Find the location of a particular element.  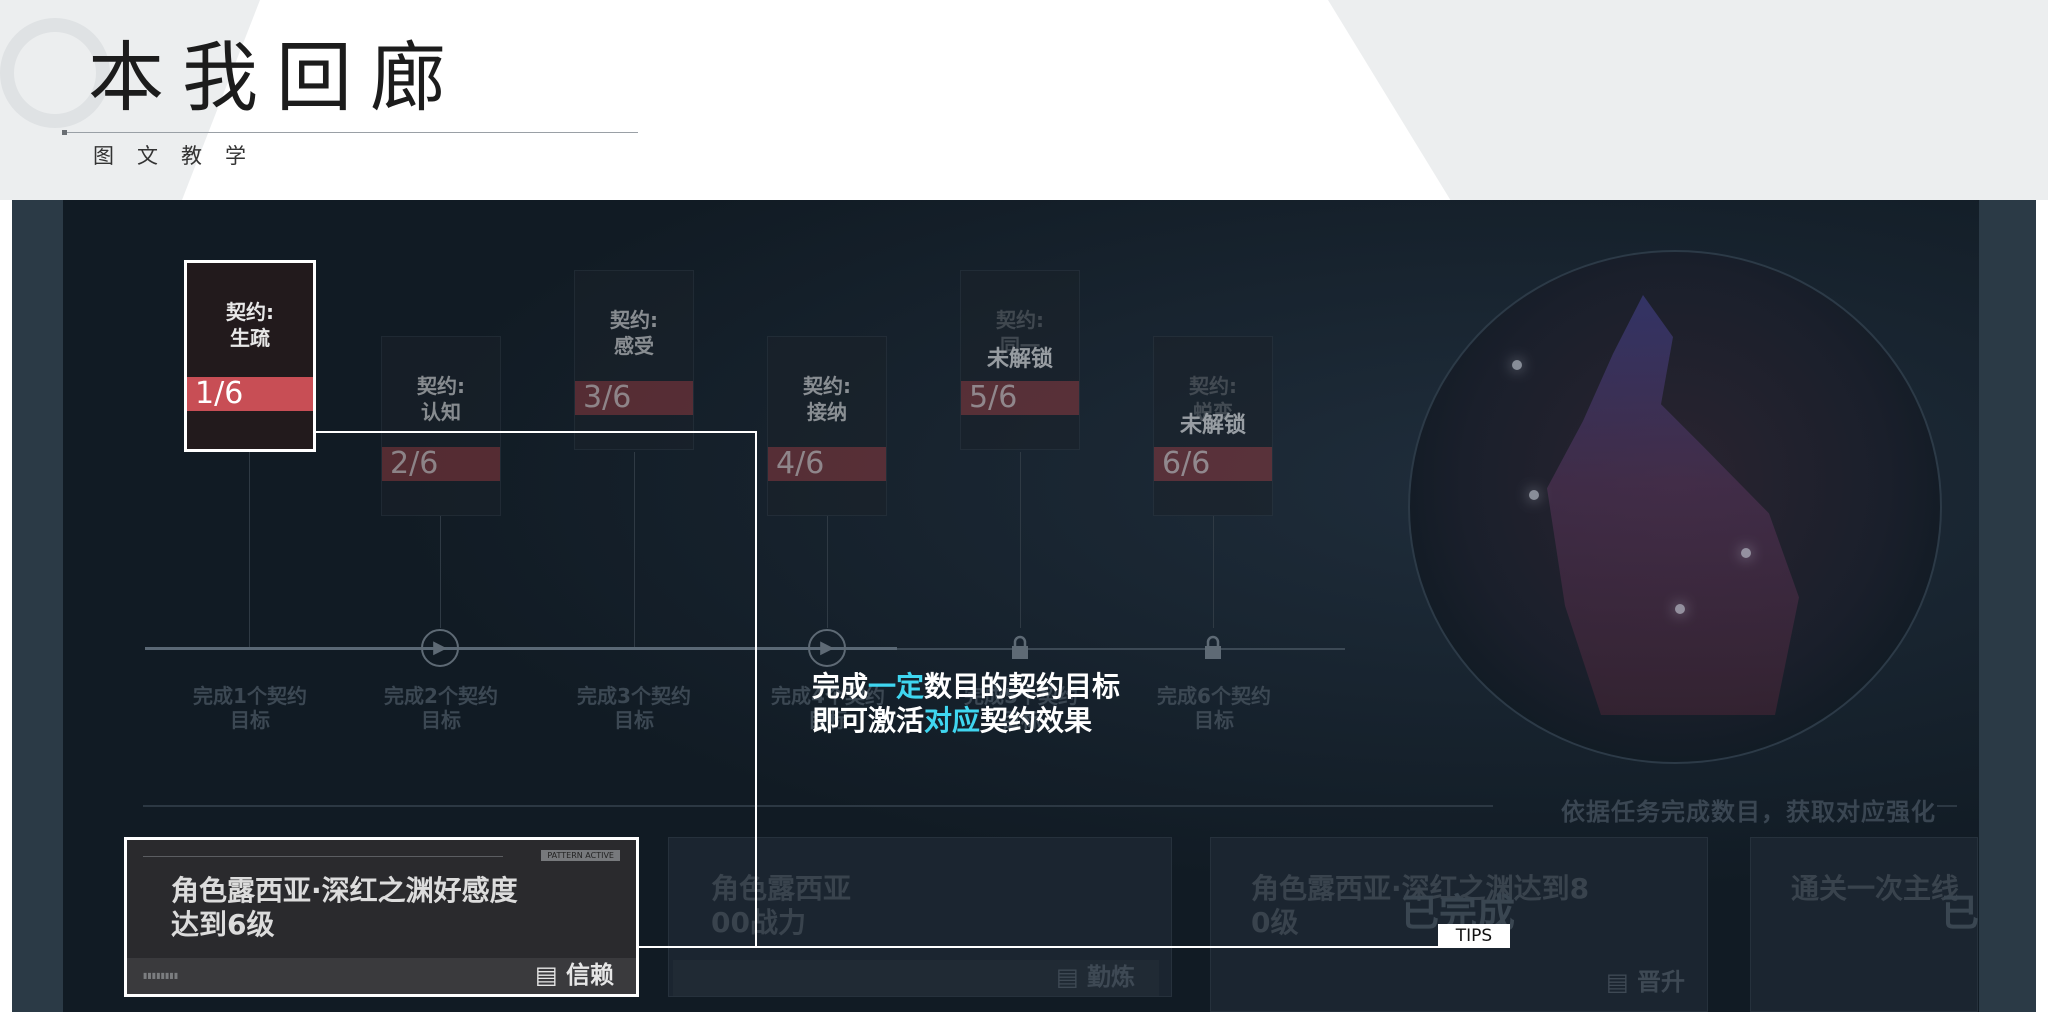

contract-progress: 5/6 is located at coordinates (1020, 398).